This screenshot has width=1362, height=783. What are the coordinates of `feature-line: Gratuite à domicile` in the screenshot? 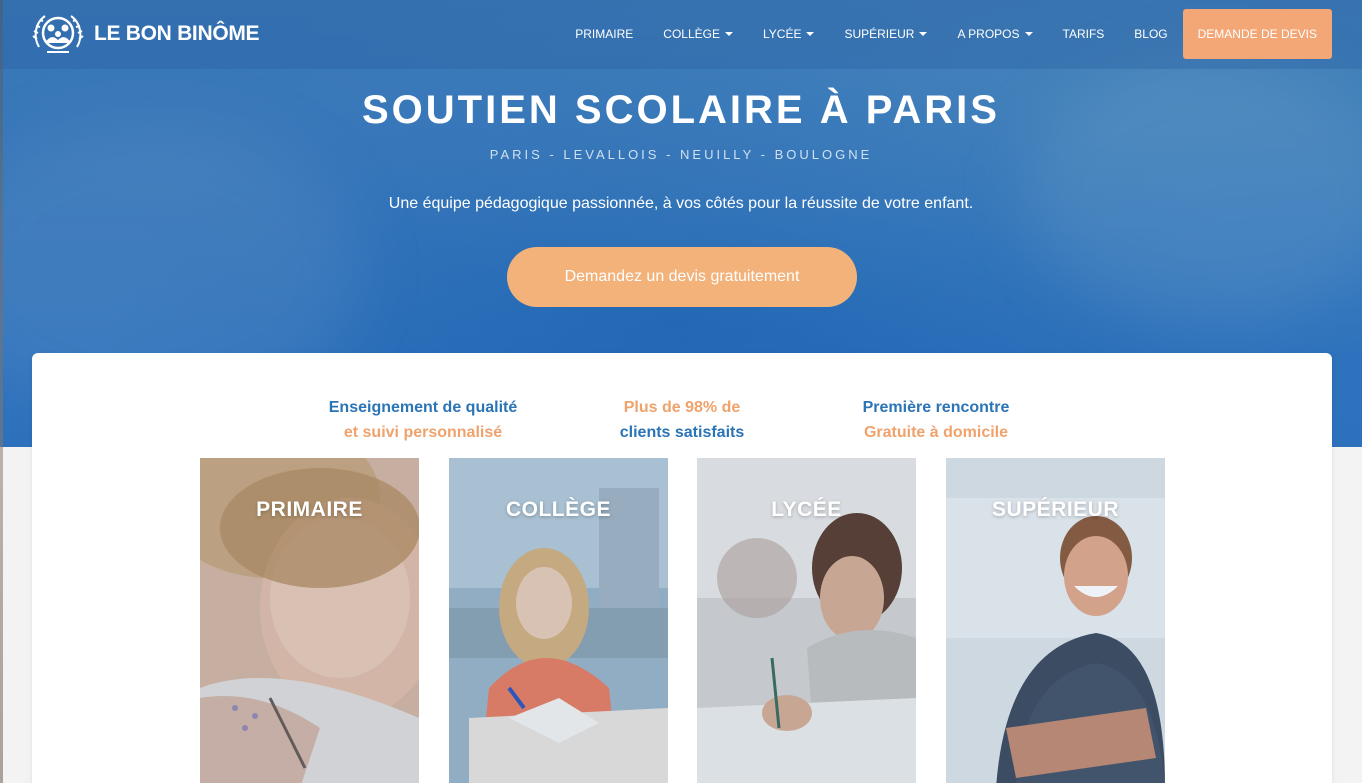 It's located at (936, 432).